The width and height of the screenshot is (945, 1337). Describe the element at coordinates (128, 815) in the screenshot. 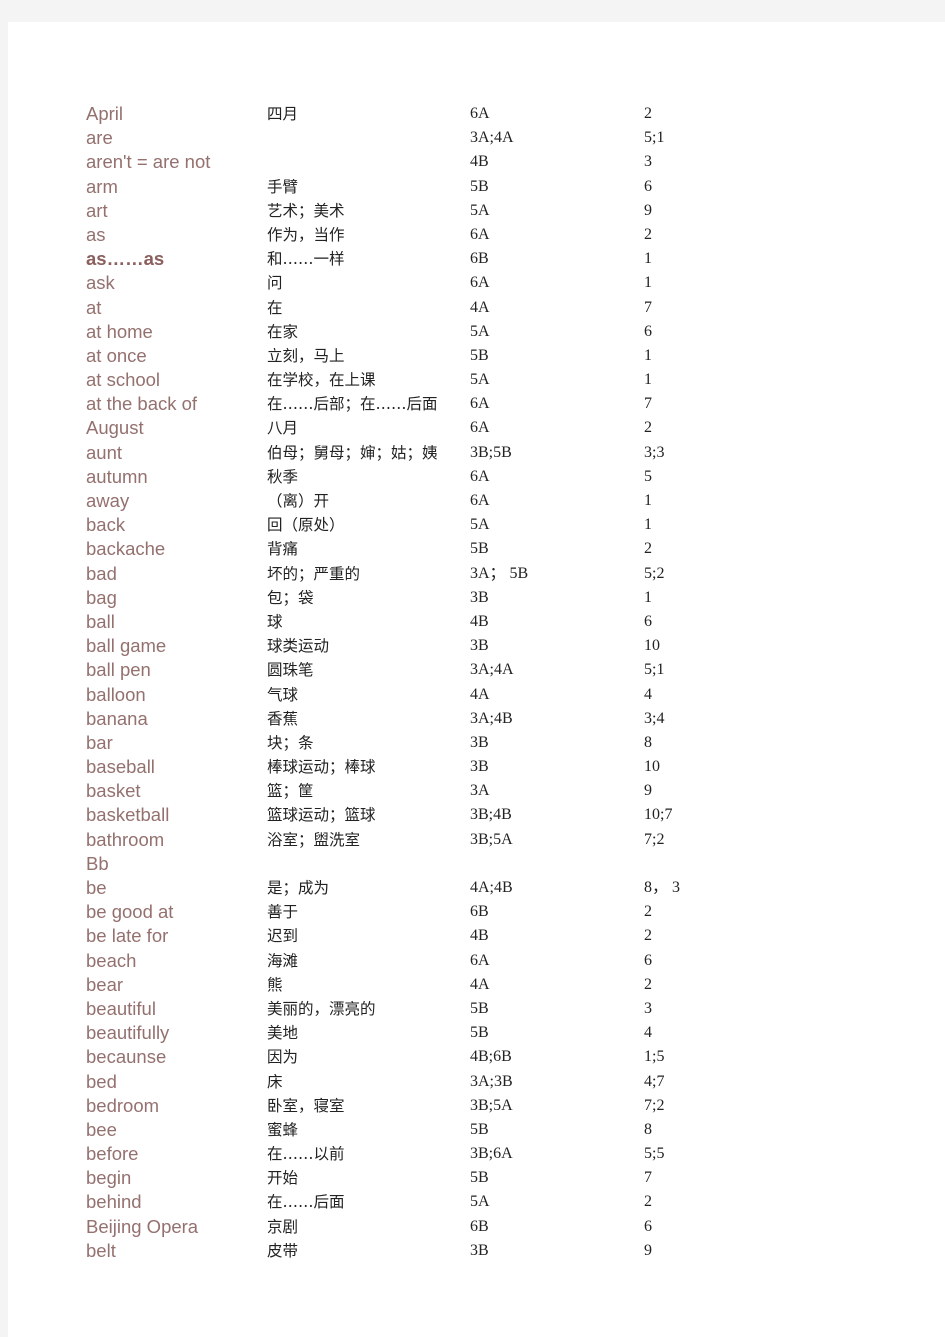

I see `word-cell: basketball` at that location.